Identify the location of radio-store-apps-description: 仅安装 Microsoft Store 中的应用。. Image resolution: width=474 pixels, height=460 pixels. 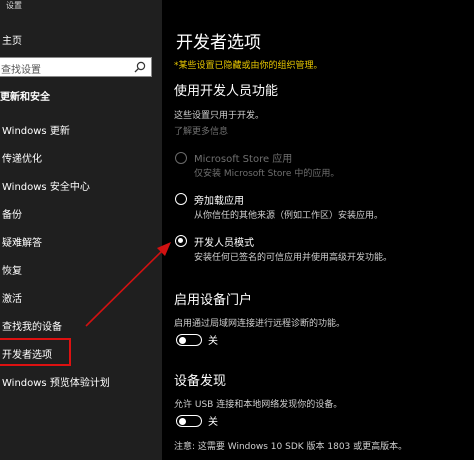
(267, 174).